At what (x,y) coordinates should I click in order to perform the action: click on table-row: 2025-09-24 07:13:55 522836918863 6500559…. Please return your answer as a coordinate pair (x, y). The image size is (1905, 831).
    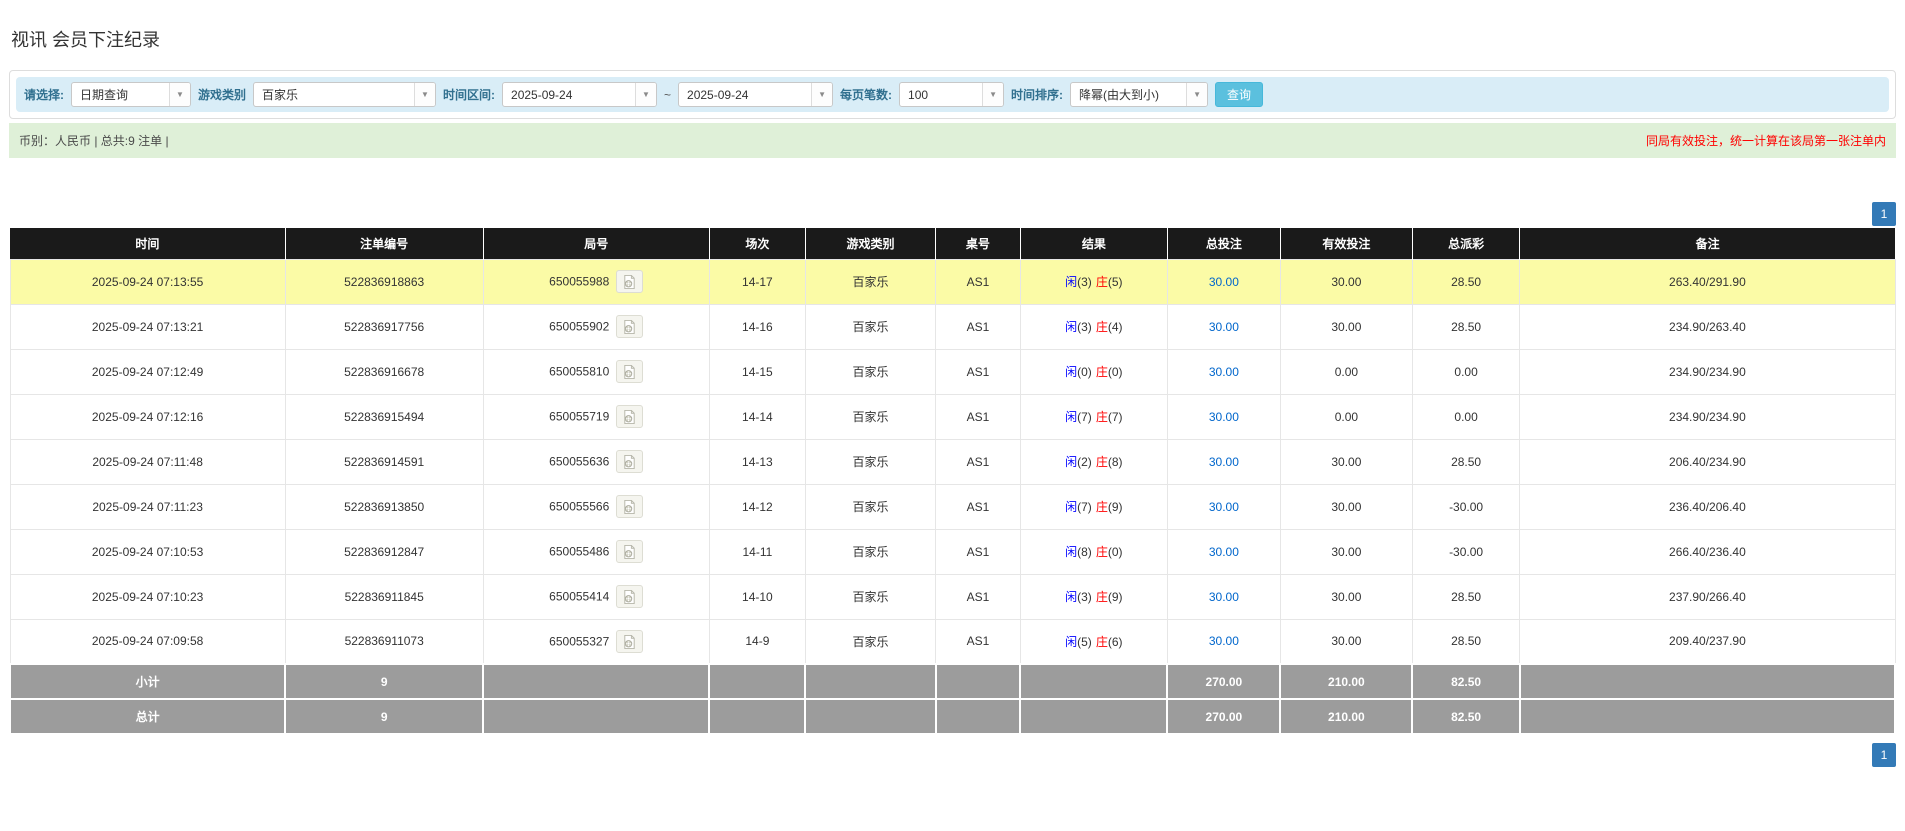
    Looking at the image, I should click on (952, 281).